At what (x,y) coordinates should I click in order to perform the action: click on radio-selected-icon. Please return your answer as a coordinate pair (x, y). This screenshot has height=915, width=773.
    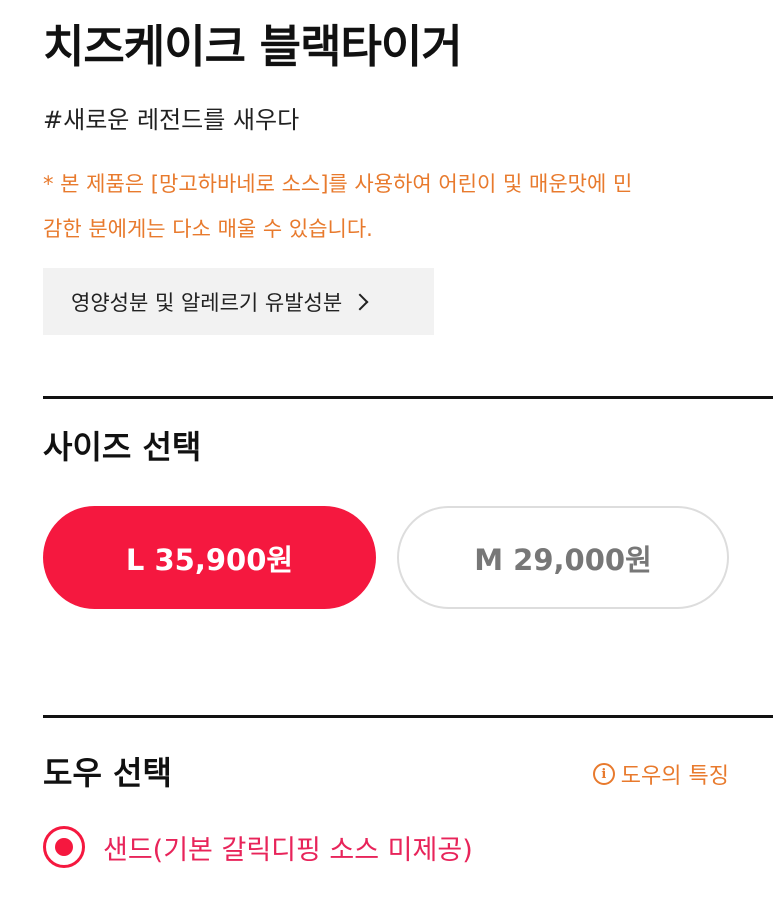
    Looking at the image, I should click on (64, 847).